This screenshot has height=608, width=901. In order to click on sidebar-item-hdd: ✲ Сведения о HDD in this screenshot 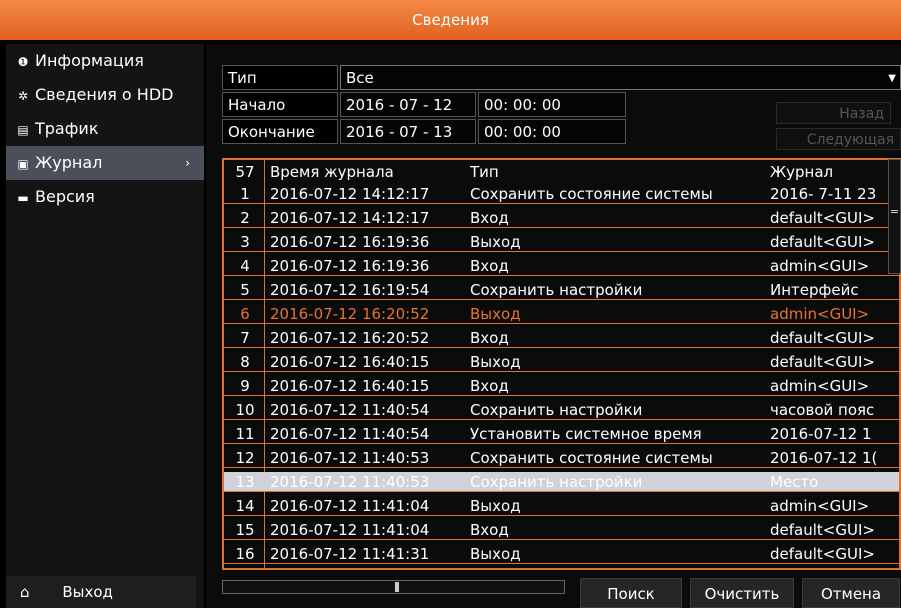, I will do `click(105, 95)`.